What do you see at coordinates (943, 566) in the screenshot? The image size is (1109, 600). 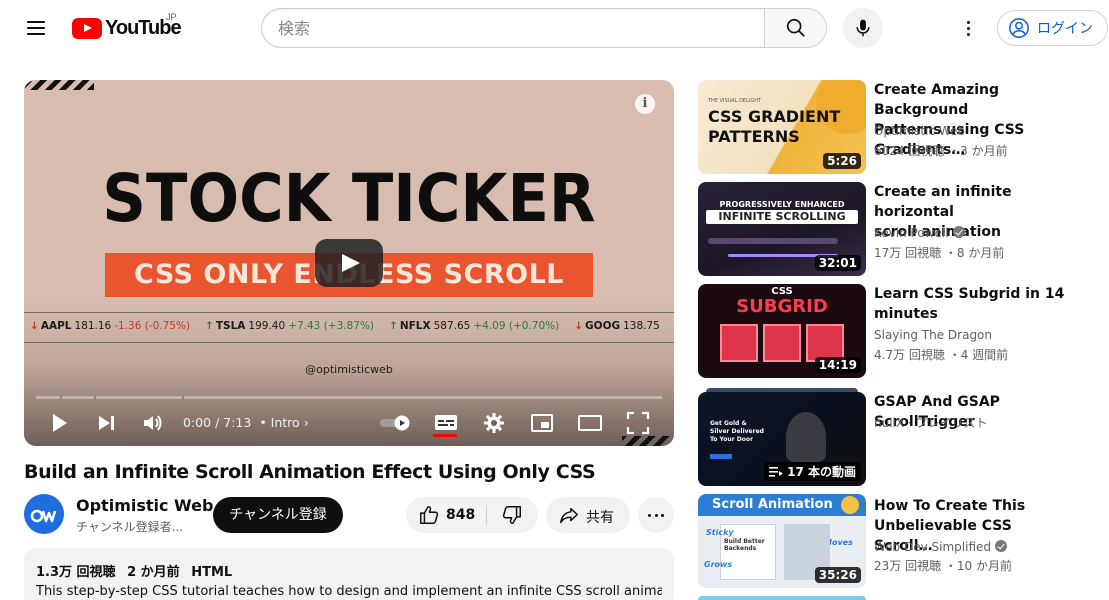 I see `recommended-meta: 23万 回視聴 ・10 か月前` at bounding box center [943, 566].